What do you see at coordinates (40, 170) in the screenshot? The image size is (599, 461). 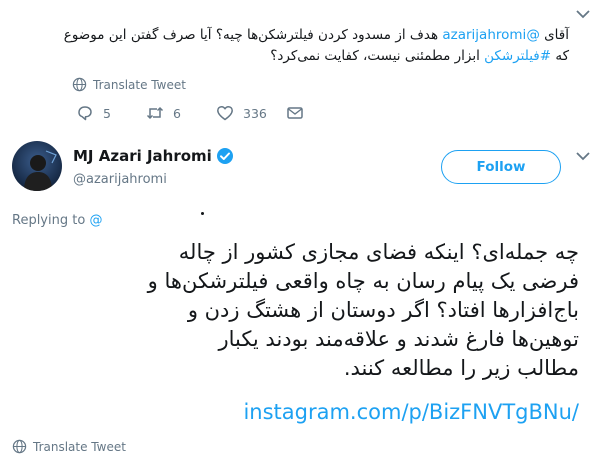 I see `avatar-image` at bounding box center [40, 170].